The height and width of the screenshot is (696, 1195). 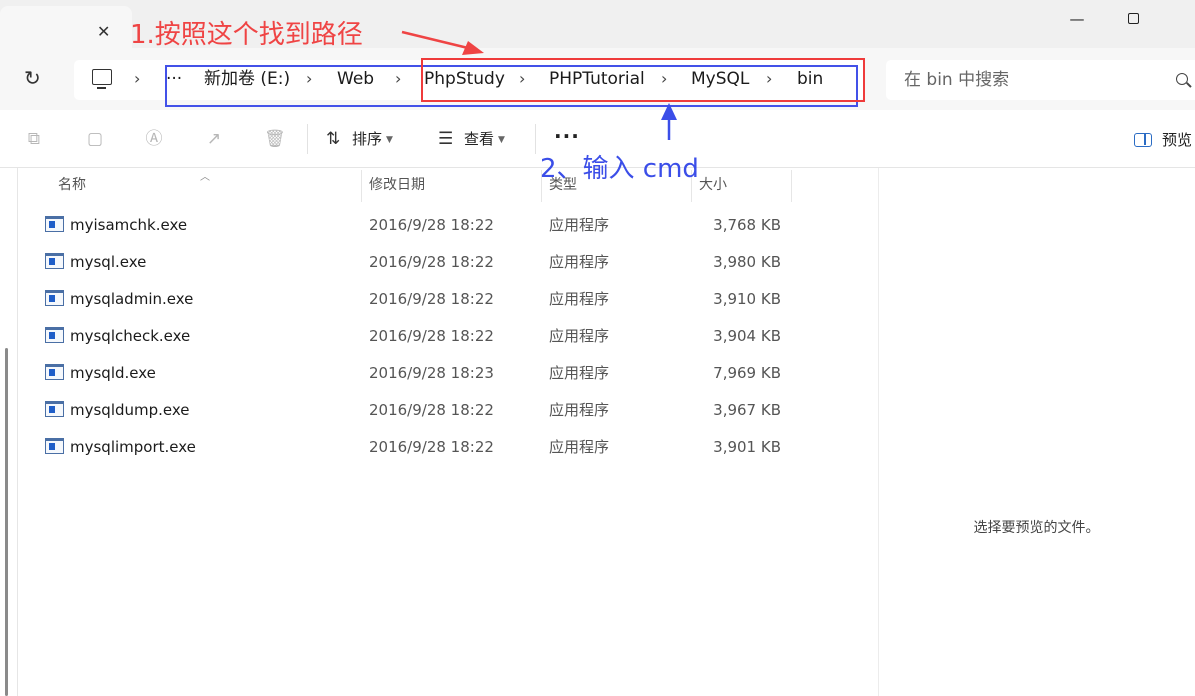 What do you see at coordinates (1182, 79) in the screenshot?
I see `search-icon` at bounding box center [1182, 79].